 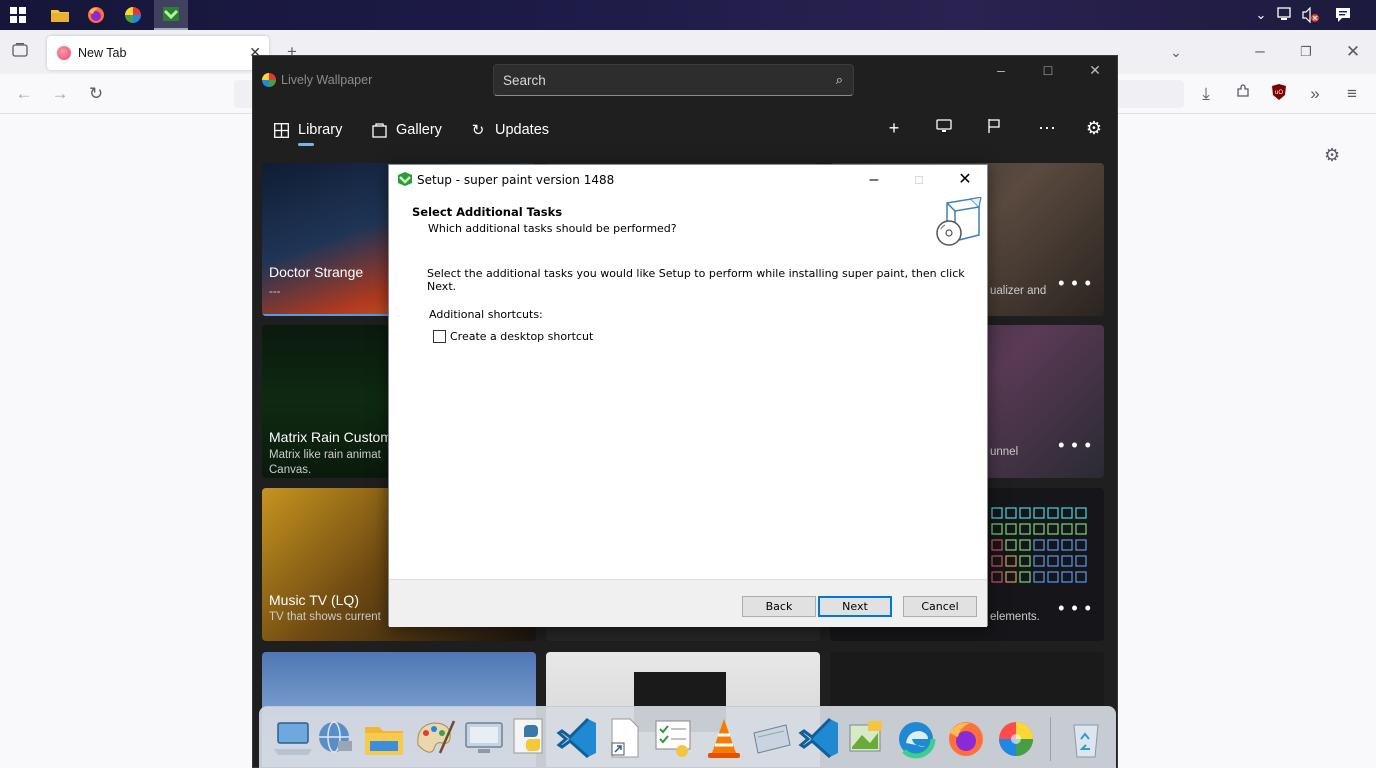 What do you see at coordinates (379, 130) in the screenshot?
I see `shopping-bag-icon` at bounding box center [379, 130].